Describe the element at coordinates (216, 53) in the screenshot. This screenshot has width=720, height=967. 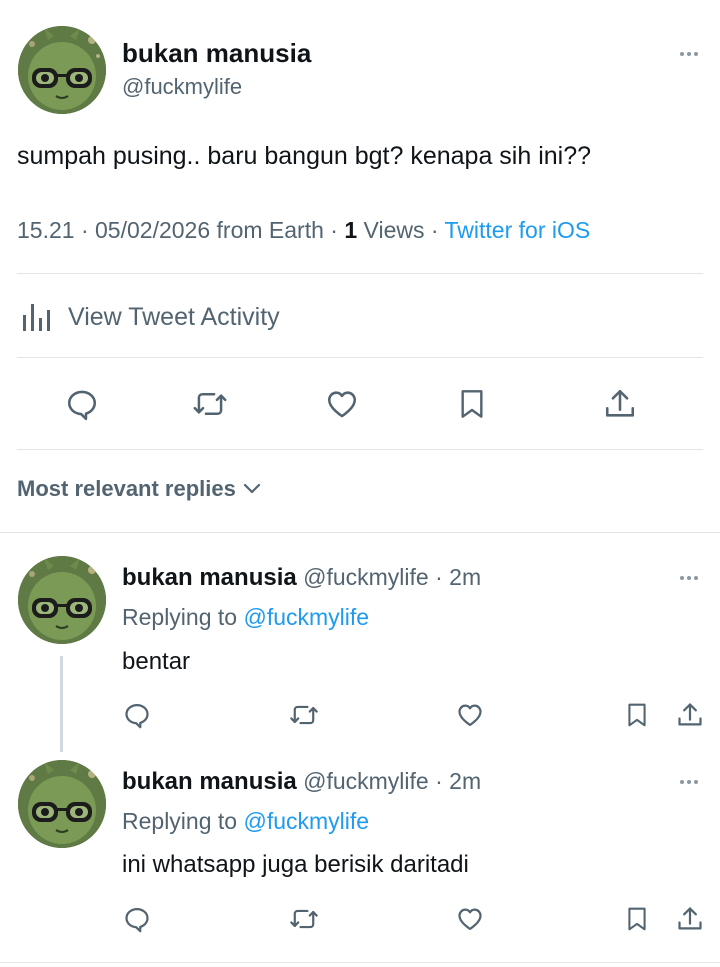
I see `display-name: bukan manusia` at that location.